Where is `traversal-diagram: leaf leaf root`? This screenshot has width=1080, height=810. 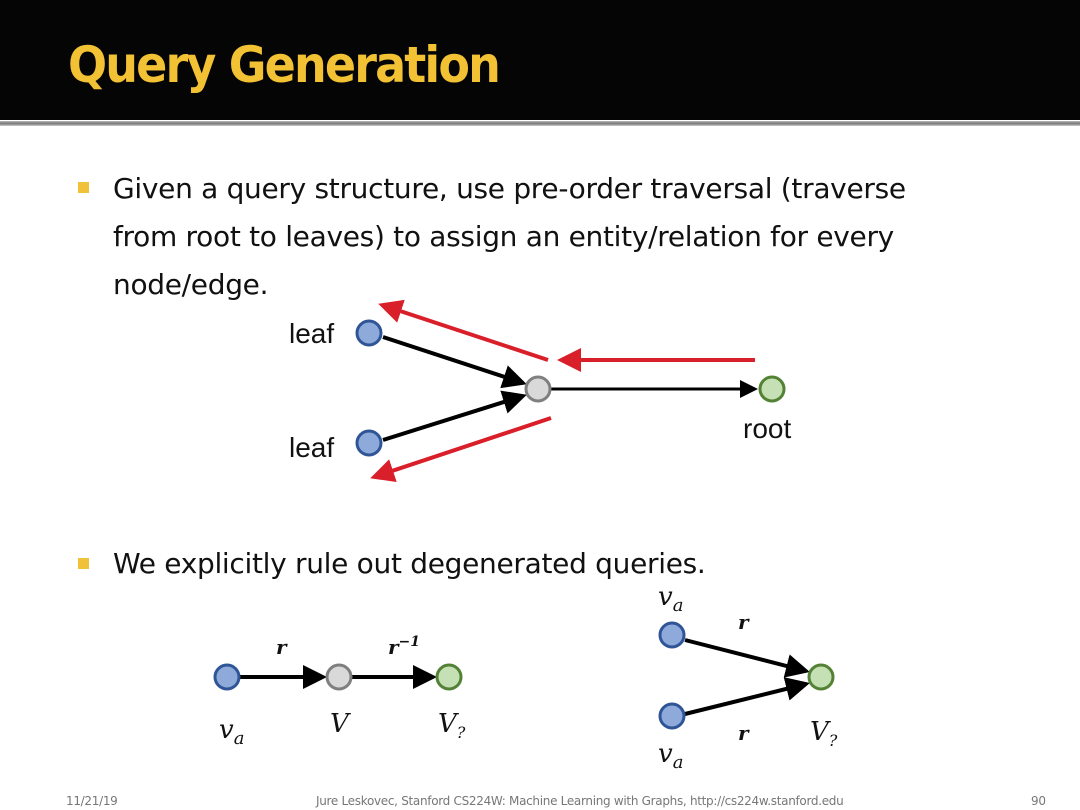 traversal-diagram: leaf leaf root is located at coordinates (540, 391).